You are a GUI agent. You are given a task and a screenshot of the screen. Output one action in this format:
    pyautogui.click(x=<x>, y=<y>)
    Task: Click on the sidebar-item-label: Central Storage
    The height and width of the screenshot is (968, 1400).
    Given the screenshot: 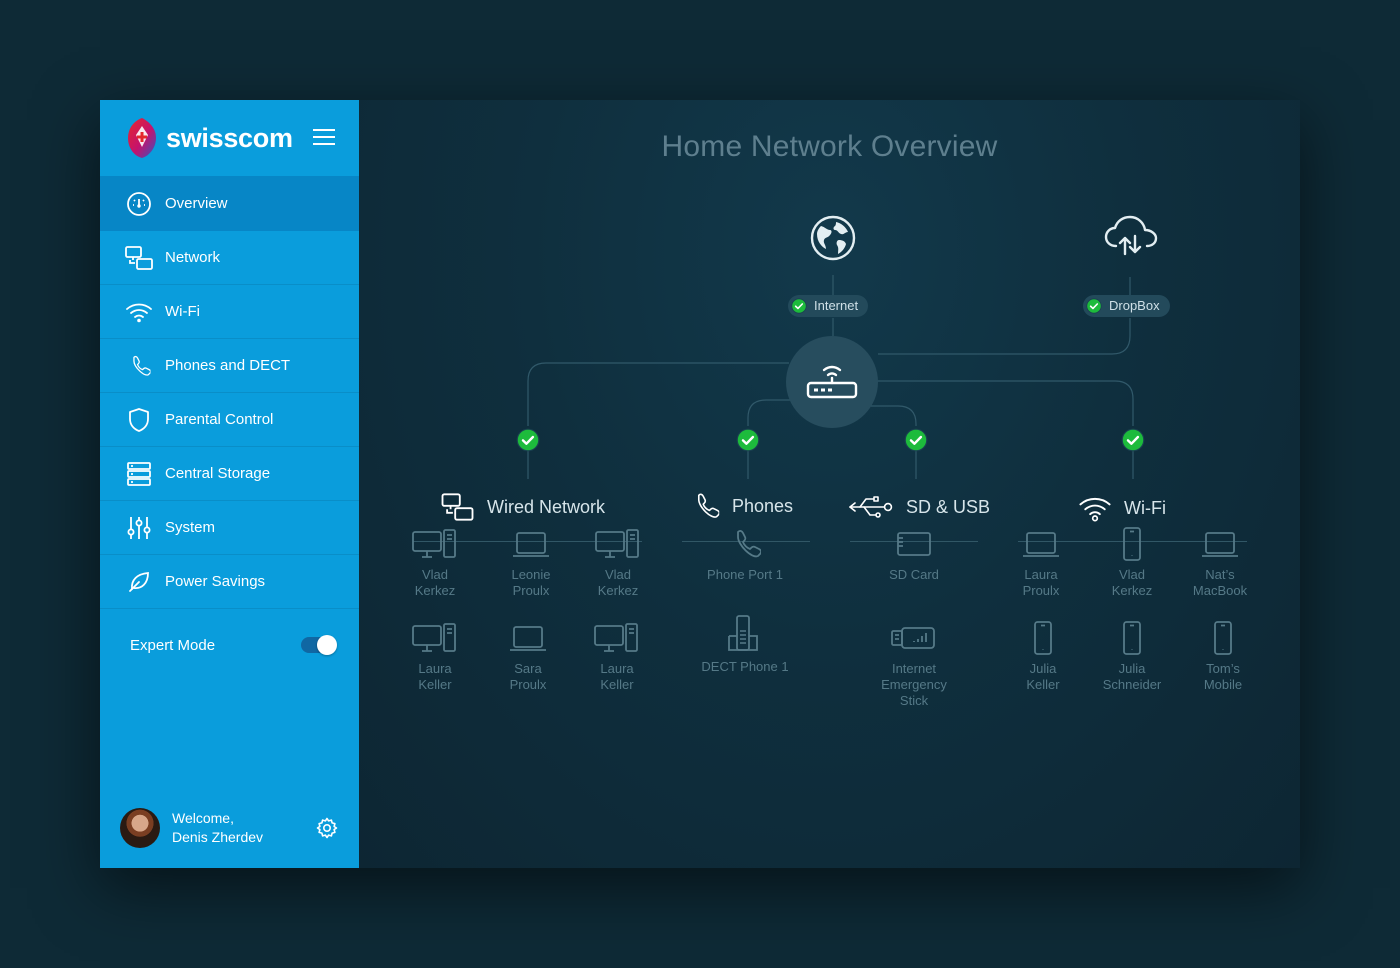 What is the action you would take?
    pyautogui.click(x=218, y=473)
    